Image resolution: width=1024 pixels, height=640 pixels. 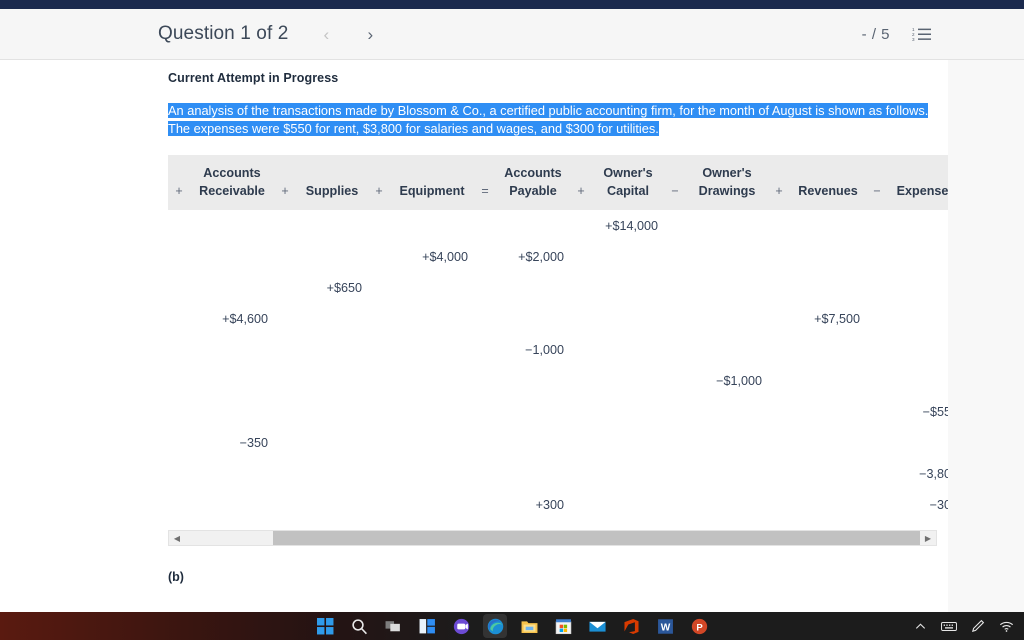 I want to click on chevron-right-icon: ›, so click(x=370, y=34).